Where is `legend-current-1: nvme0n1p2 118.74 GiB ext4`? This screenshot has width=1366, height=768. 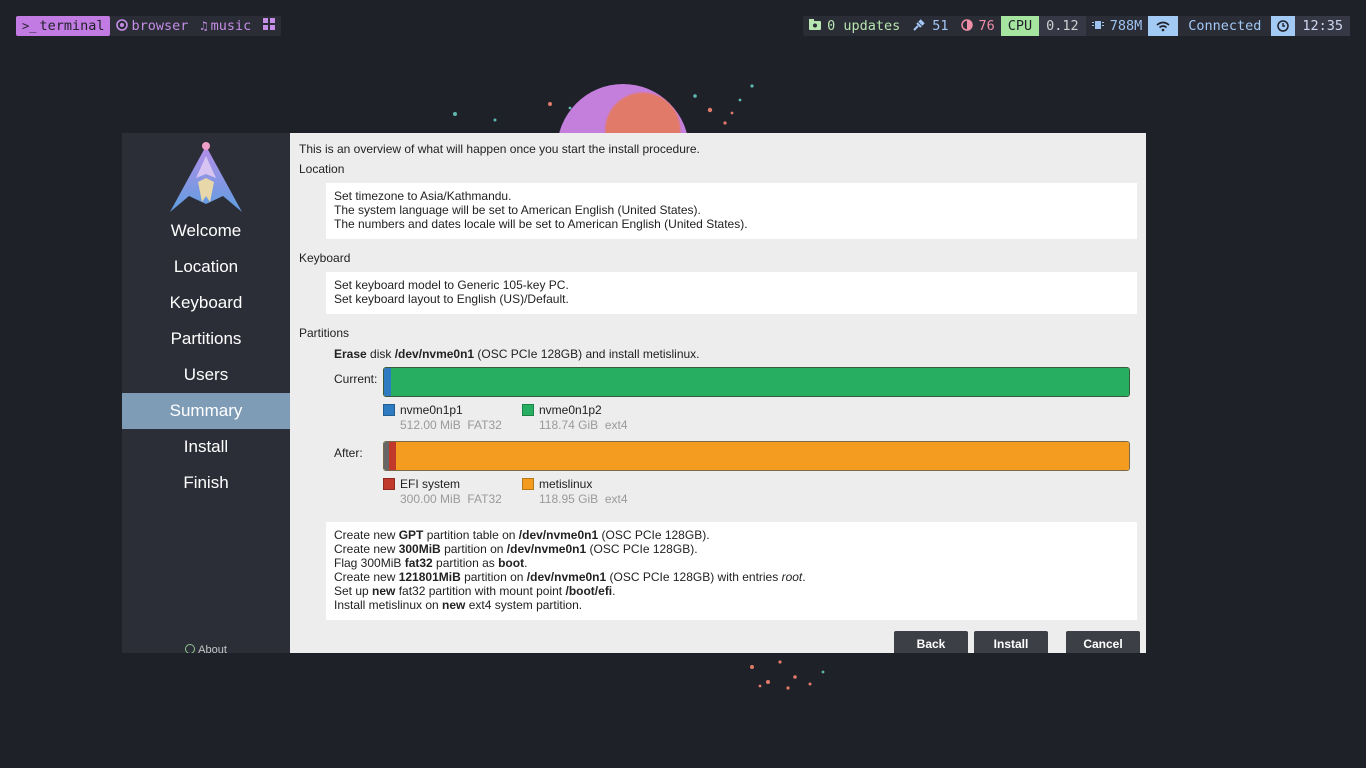 legend-current-1: nvme0n1p2 118.74 GiB ext4 is located at coordinates (575, 417).